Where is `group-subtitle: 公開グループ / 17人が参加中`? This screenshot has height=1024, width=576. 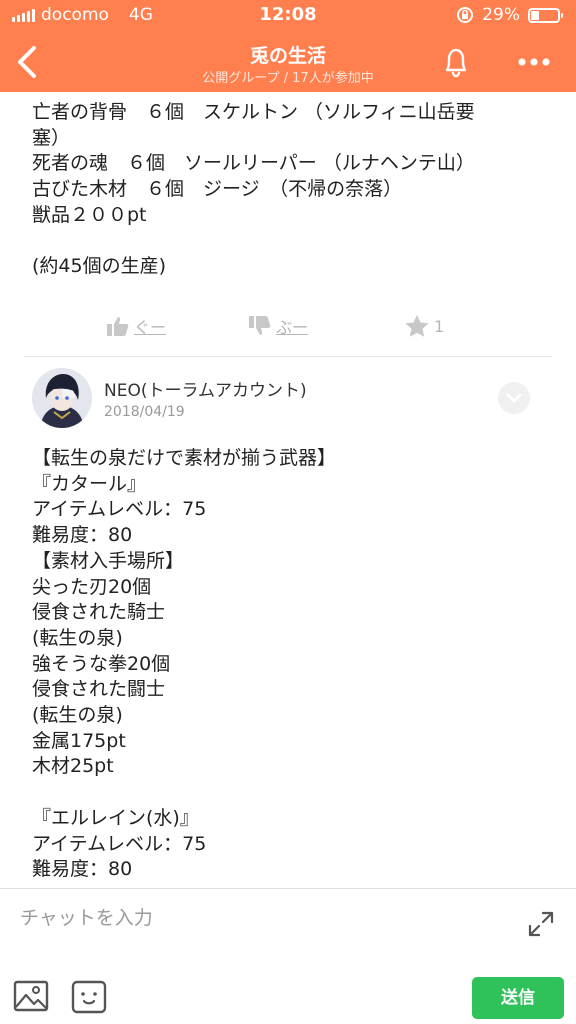
group-subtitle: 公開グループ / 17人が参加中 is located at coordinates (288, 78).